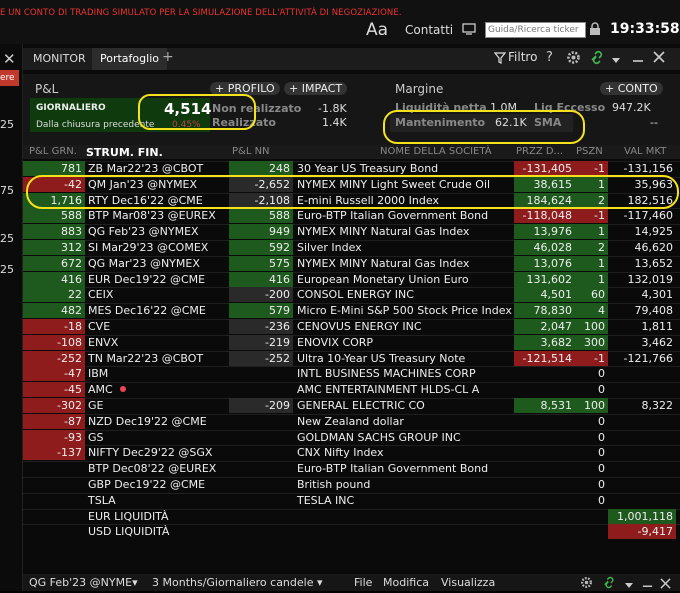 The image size is (680, 593). I want to click on cell-company: Euro-BTP Italian Government Bond, so click(393, 215).